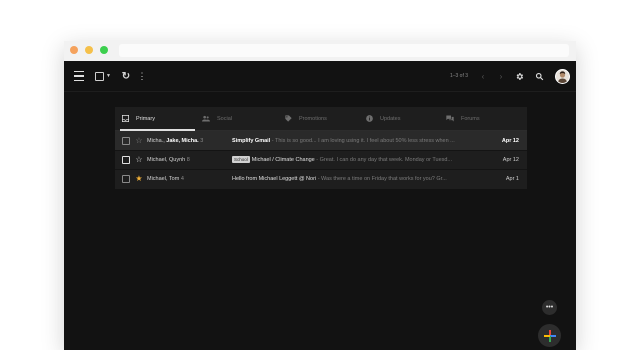 The width and height of the screenshot is (640, 350). Describe the element at coordinates (313, 118) in the screenshot. I see `tab-label: Promotions` at that location.